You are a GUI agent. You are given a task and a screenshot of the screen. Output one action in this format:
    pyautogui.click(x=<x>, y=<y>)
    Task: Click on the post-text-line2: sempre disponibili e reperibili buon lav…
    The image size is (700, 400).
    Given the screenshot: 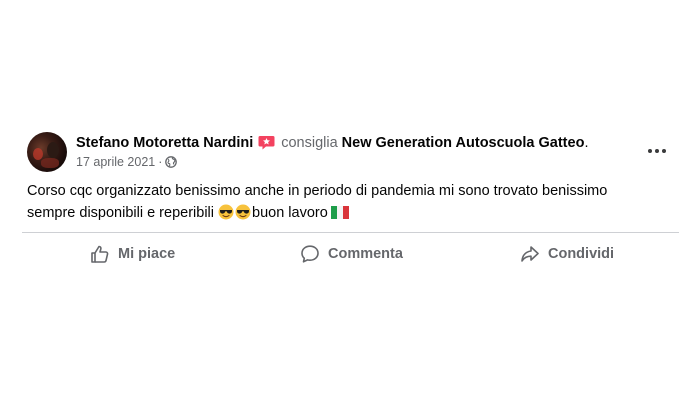 What is the action you would take?
    pyautogui.click(x=347, y=215)
    